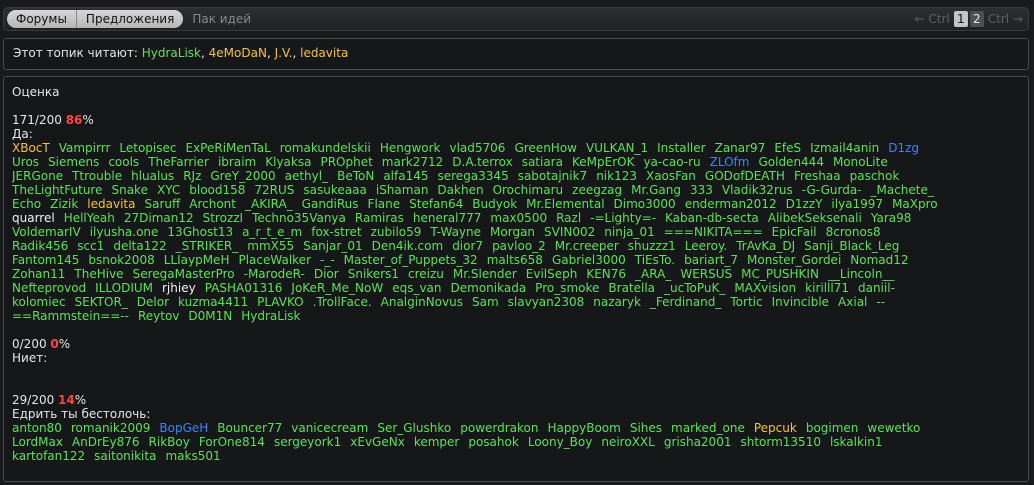 This screenshot has width=1034, height=485. What do you see at coordinates (832, 428) in the screenshot?
I see `voter-username-link: bogimen` at bounding box center [832, 428].